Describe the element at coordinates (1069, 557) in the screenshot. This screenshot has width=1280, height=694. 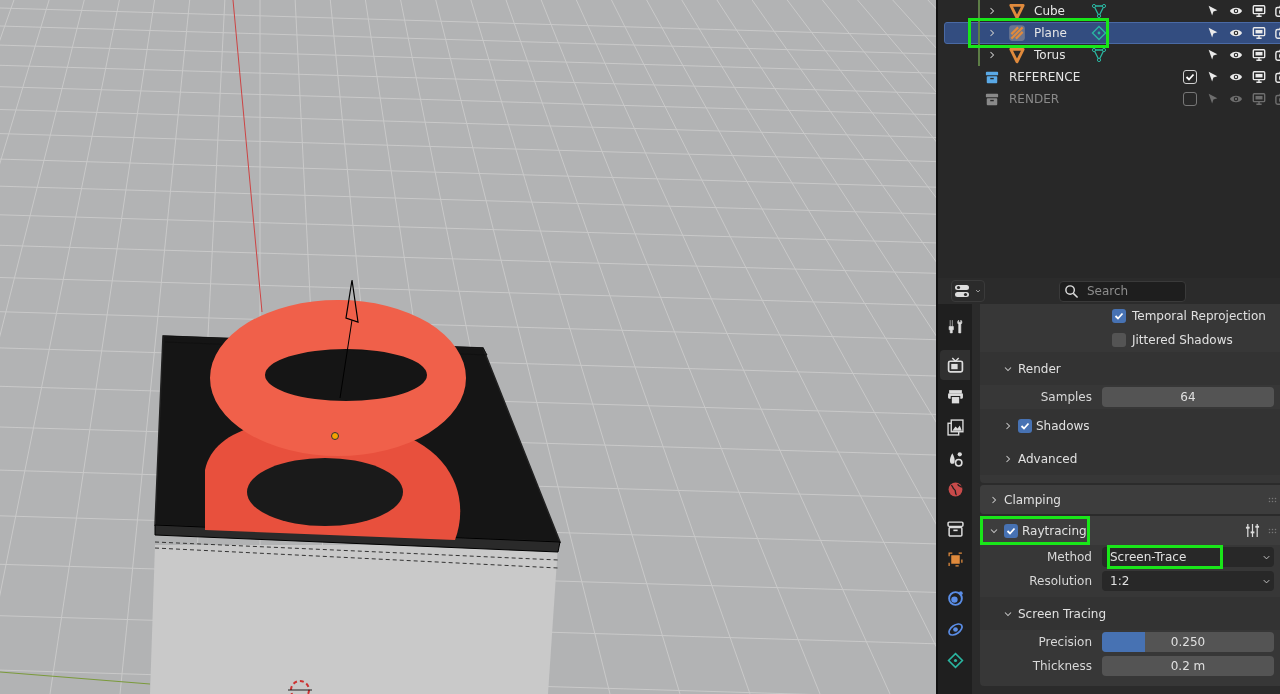
I see `field-label: Method` at that location.